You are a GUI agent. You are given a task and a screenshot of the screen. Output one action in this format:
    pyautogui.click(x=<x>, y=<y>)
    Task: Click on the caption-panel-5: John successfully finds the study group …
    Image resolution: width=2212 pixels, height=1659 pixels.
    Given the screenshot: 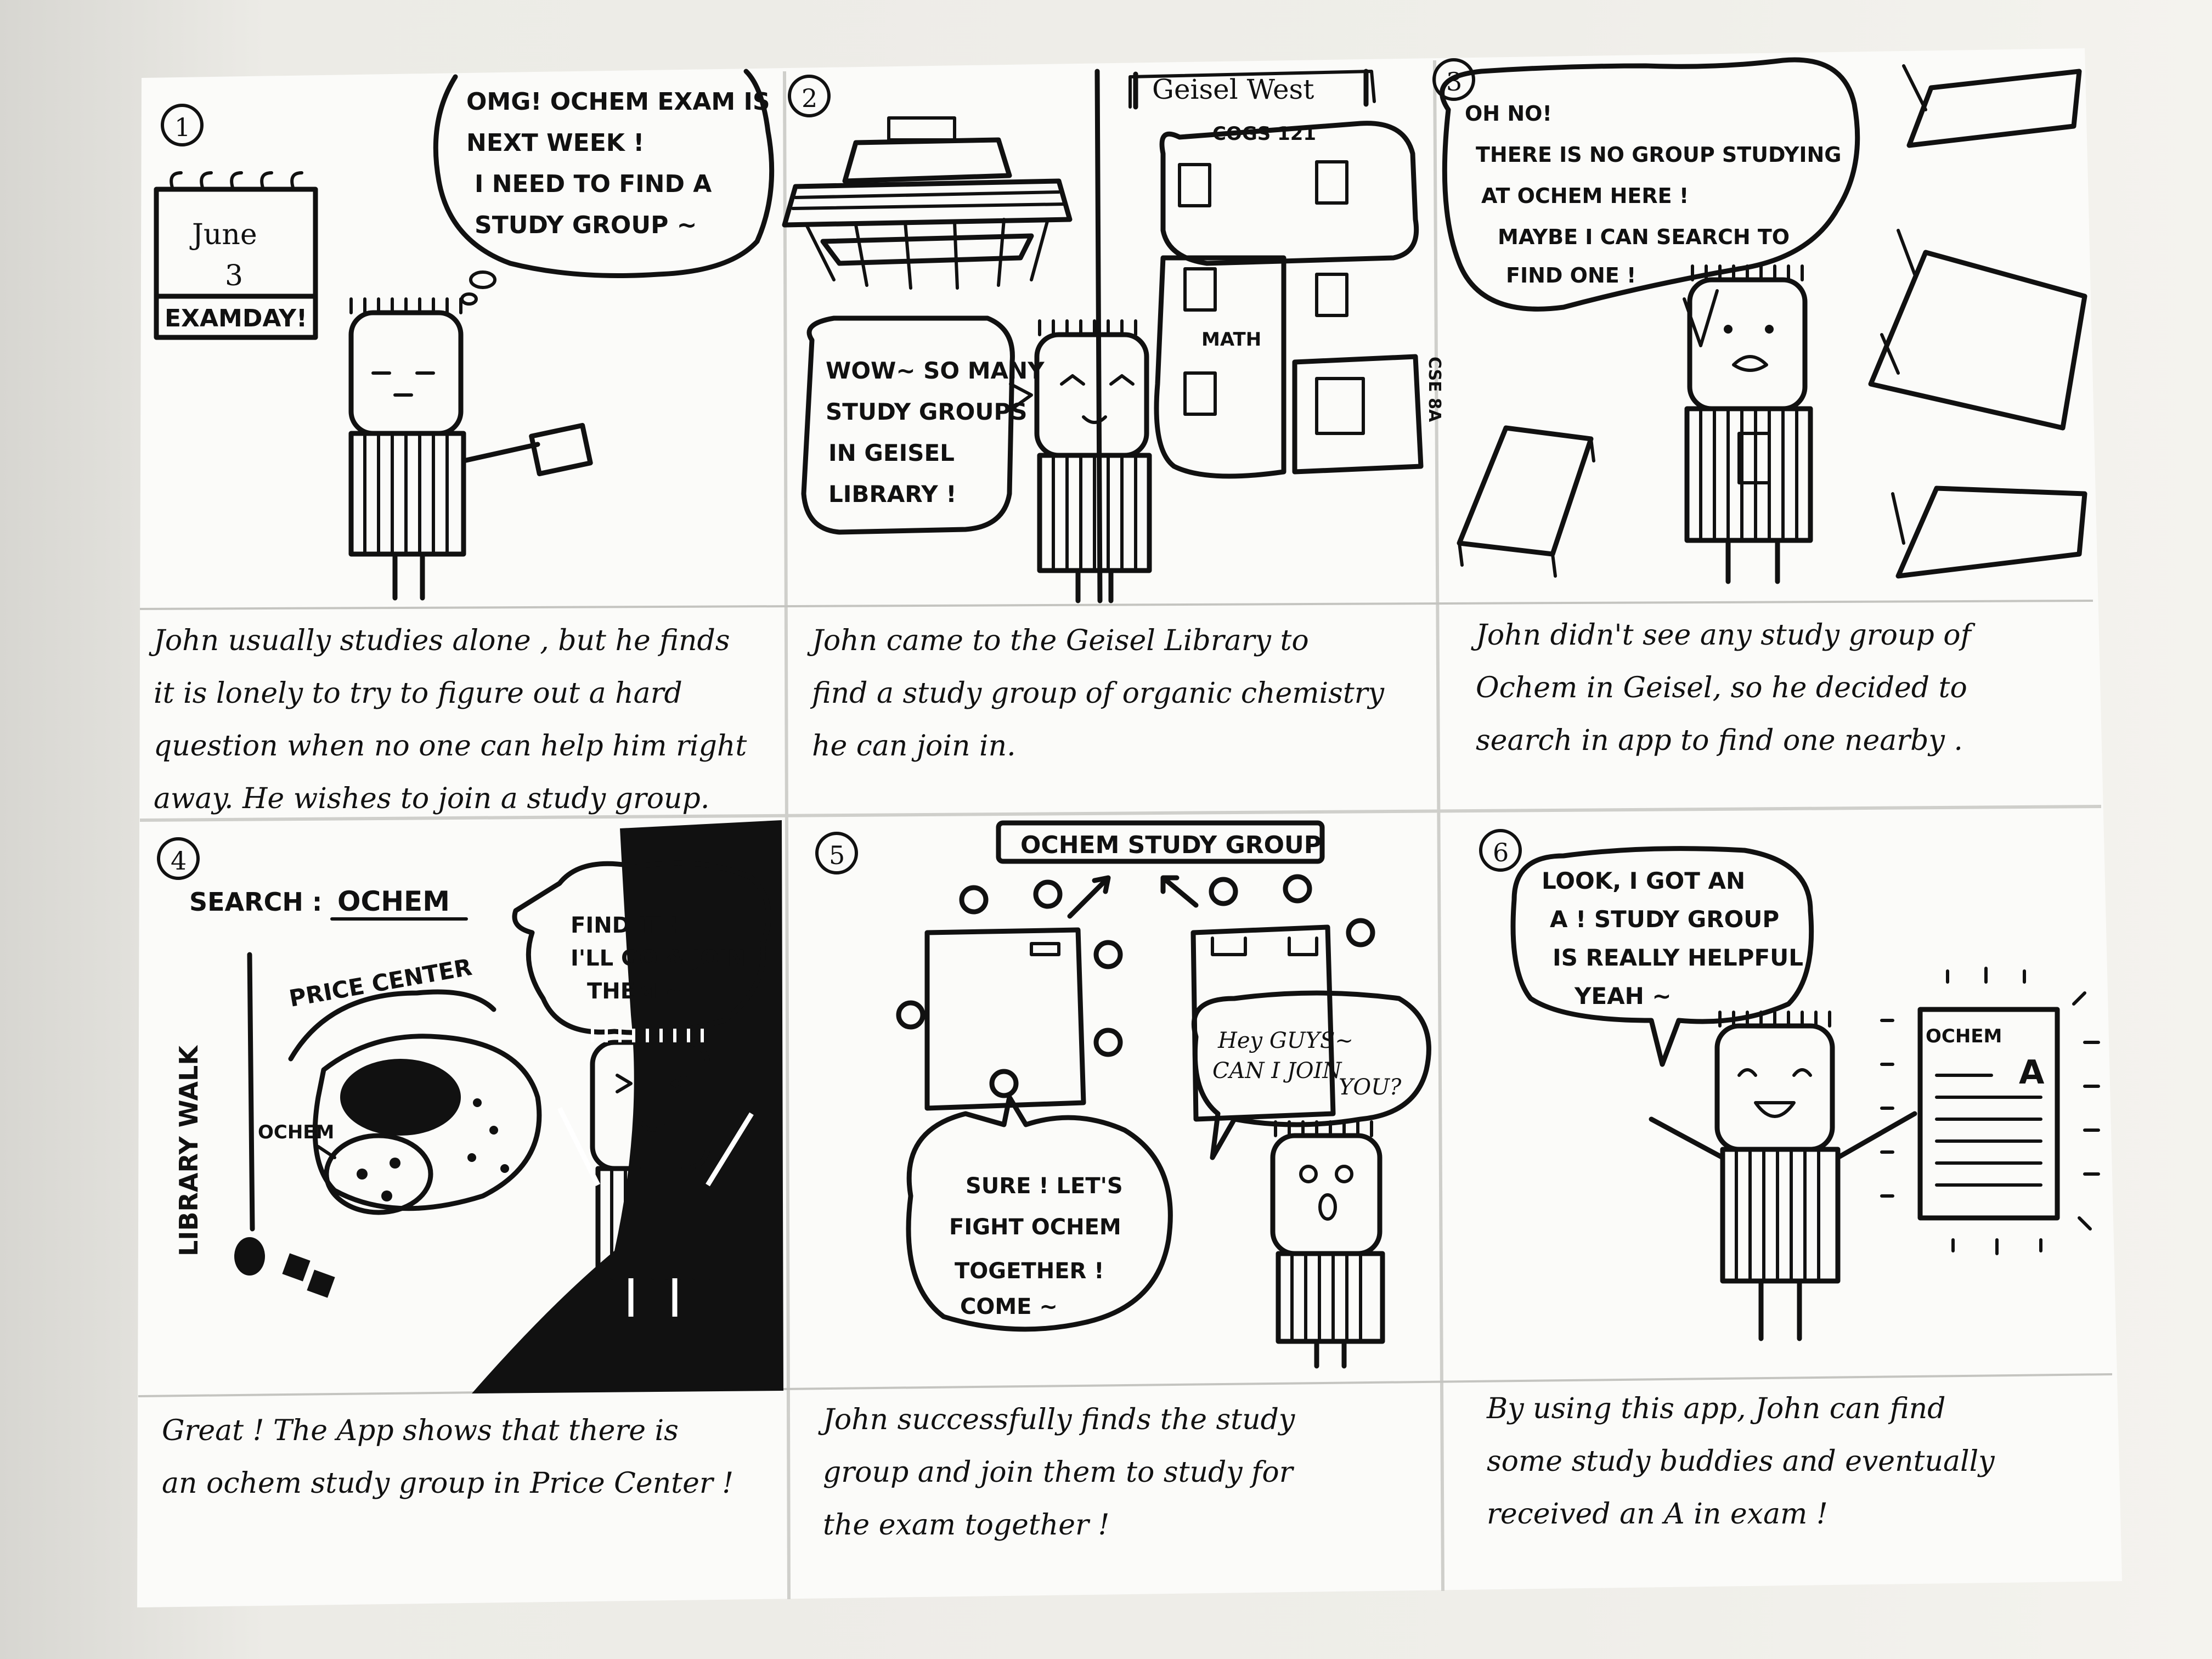 What is the action you would take?
    pyautogui.click(x=1059, y=1472)
    